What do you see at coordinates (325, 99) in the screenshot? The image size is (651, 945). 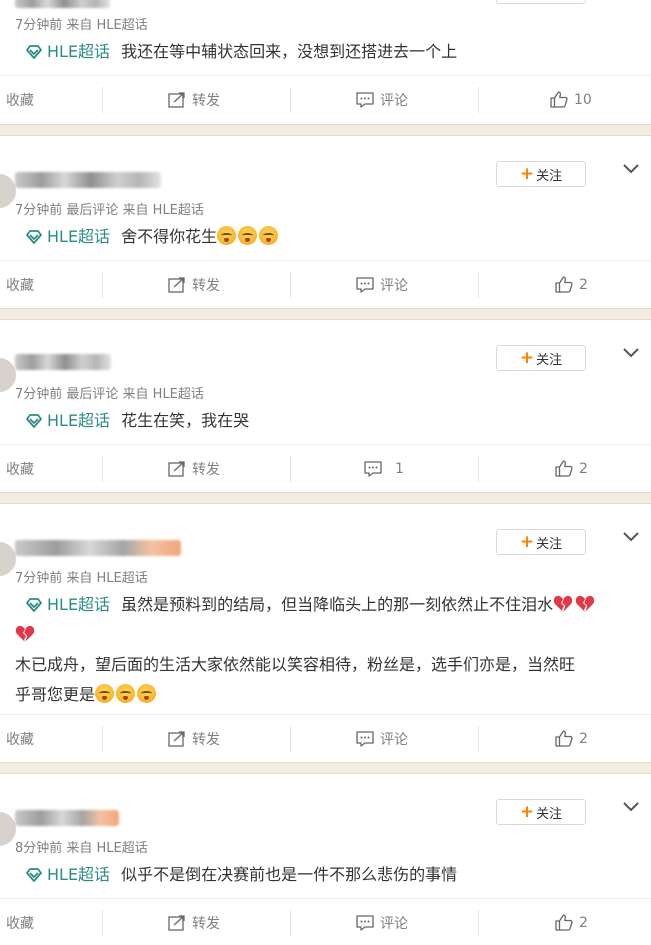 I see `action-bar: 收藏 转发 评论 10` at bounding box center [325, 99].